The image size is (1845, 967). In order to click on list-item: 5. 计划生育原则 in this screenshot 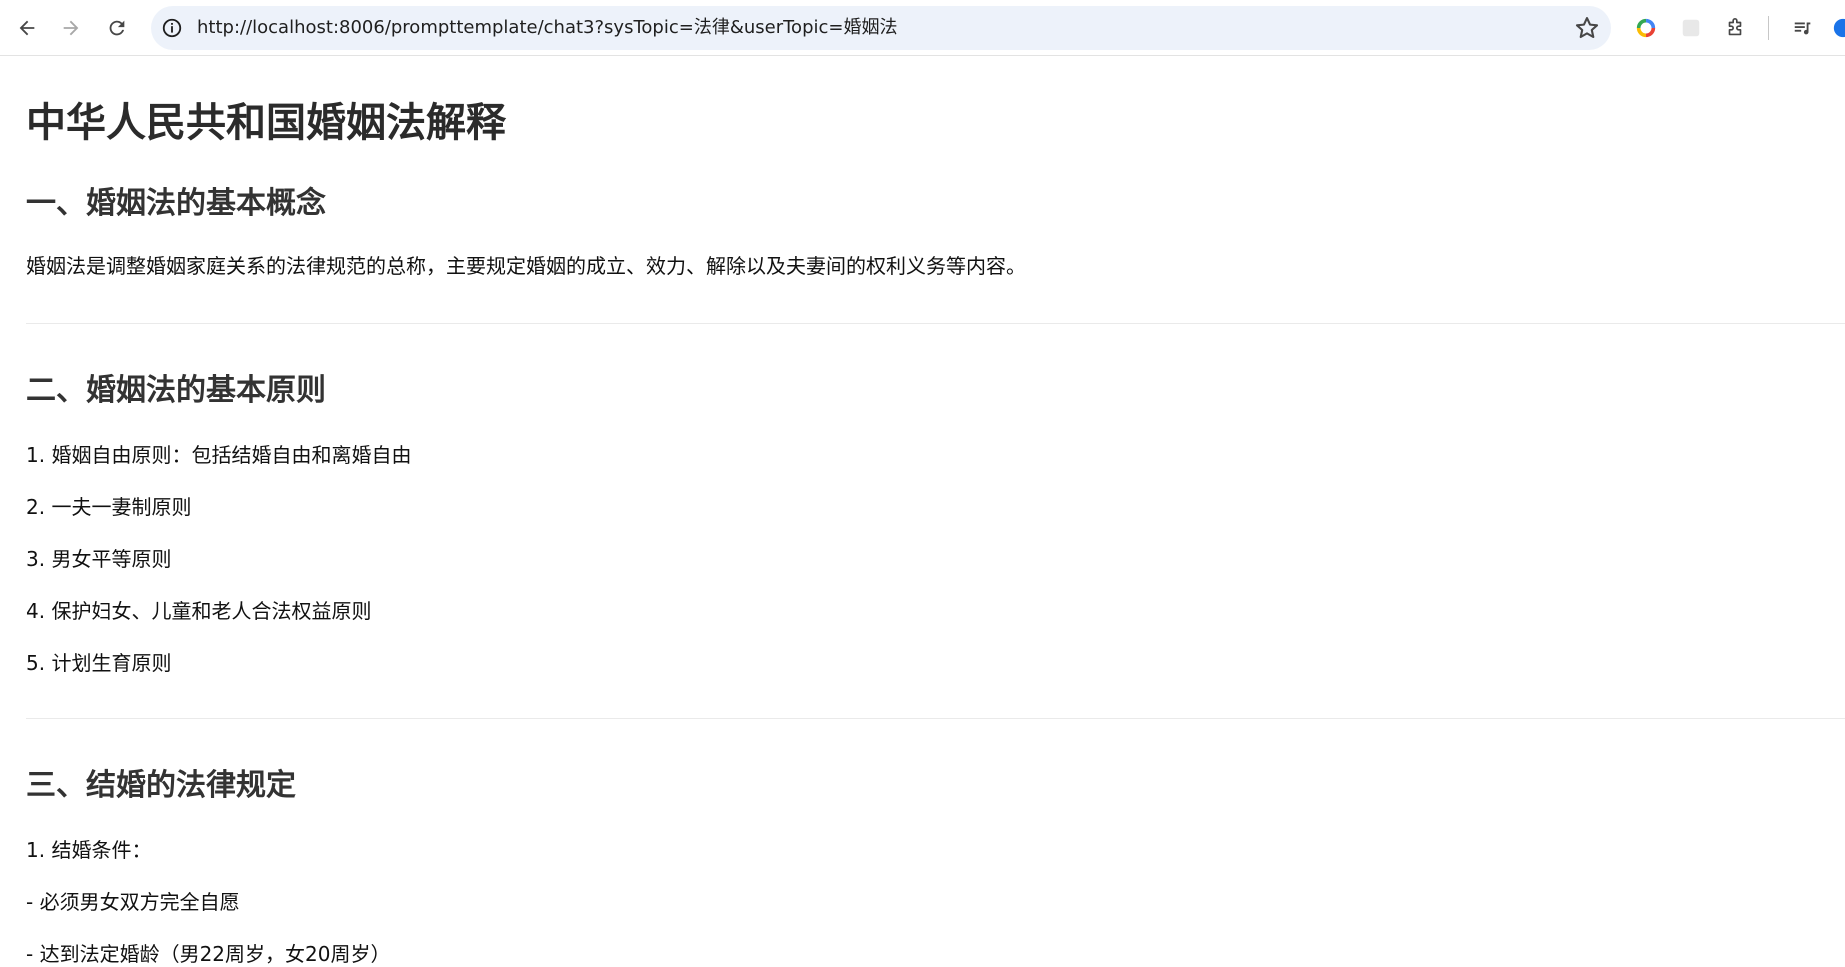, I will do `click(99, 663)`.